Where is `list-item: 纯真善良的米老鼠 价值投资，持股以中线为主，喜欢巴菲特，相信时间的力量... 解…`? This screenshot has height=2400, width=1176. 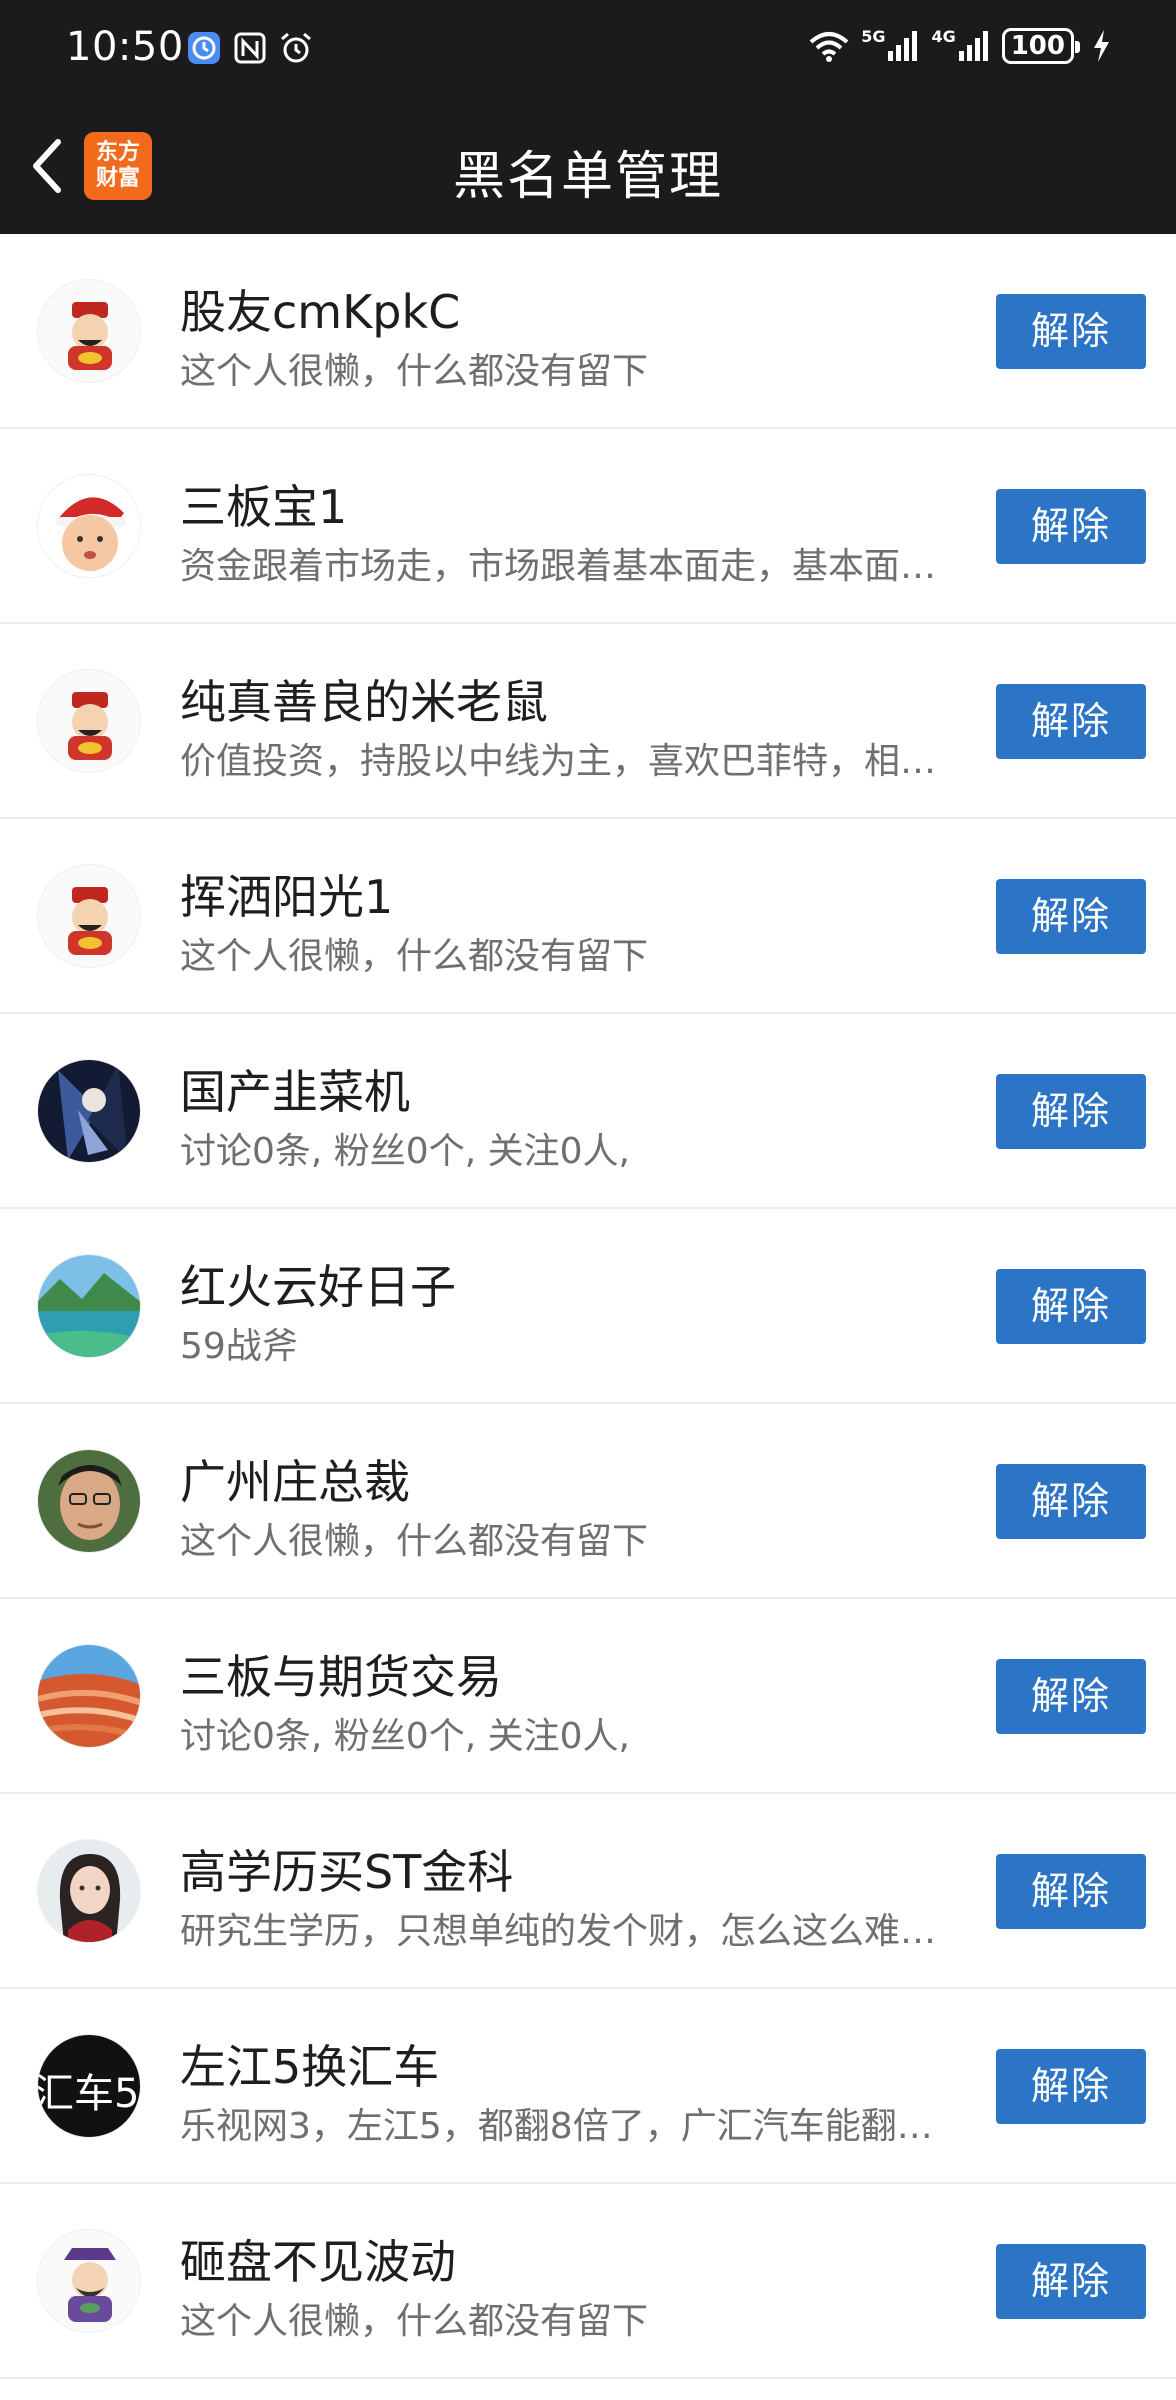 list-item: 纯真善良的米老鼠 价值投资，持股以中线为主，喜欢巴菲特，相信时间的力量... 解… is located at coordinates (588, 721).